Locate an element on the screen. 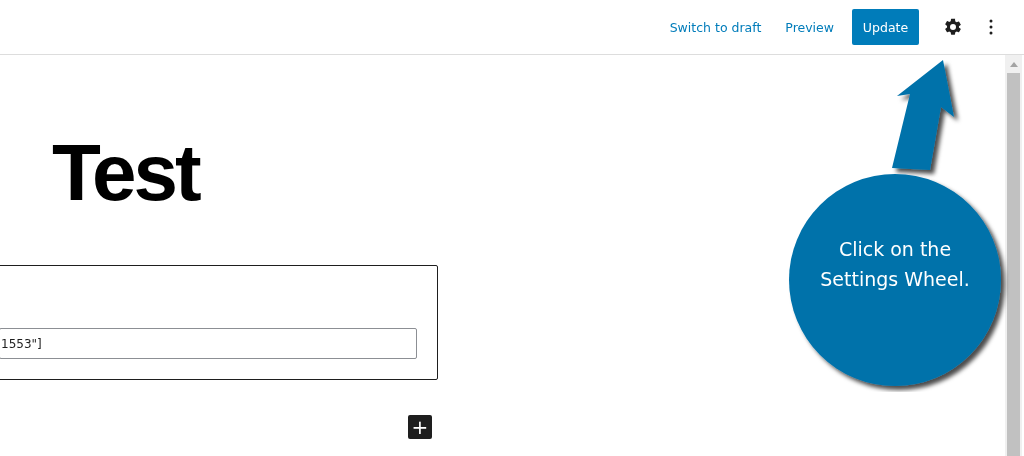 This screenshot has width=1024, height=456. scroll-up-icon is located at coordinates (1013, 64).